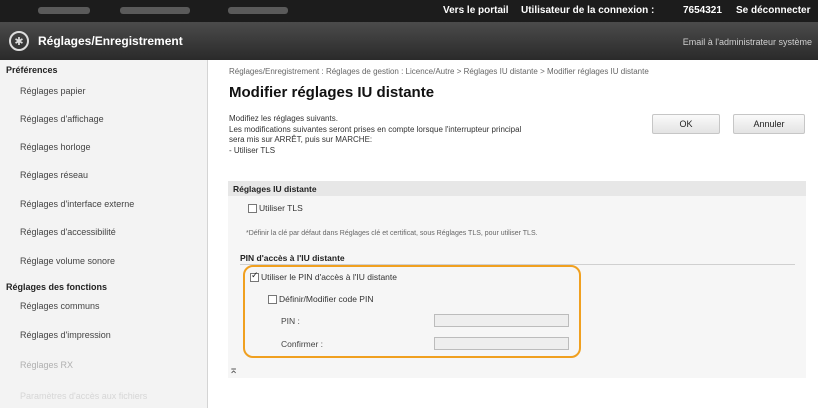 This screenshot has width=818, height=408. Describe the element at coordinates (326, 299) in the screenshot. I see `set-pin-label: Définir/Modifier code PIN` at that location.